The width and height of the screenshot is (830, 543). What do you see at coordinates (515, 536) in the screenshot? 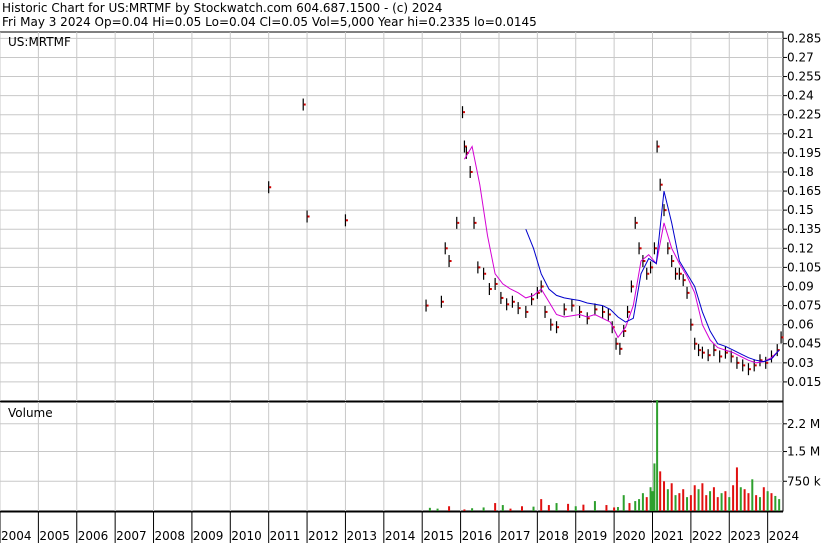
I see `x-tick-label: 2017` at bounding box center [515, 536].